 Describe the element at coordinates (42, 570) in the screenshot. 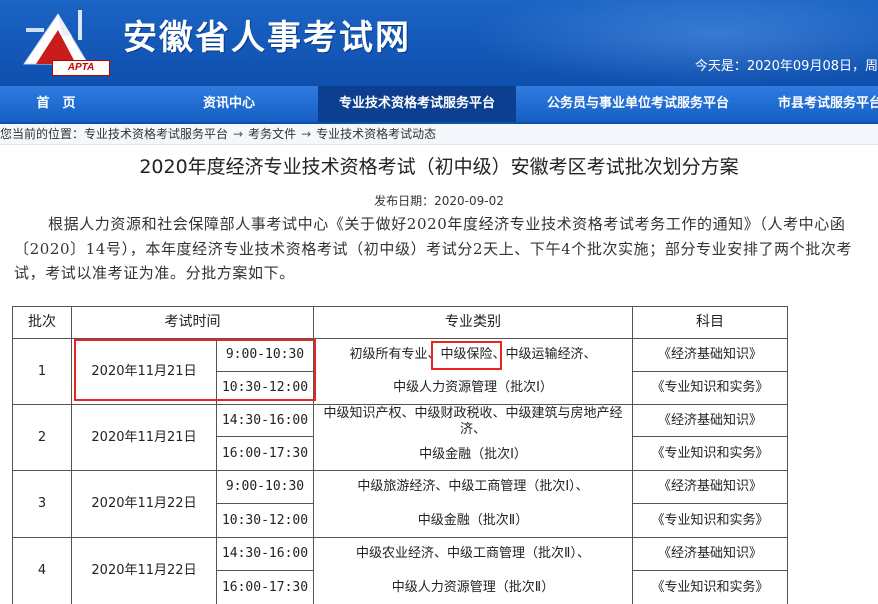

I see `row4-batch: 4` at that location.